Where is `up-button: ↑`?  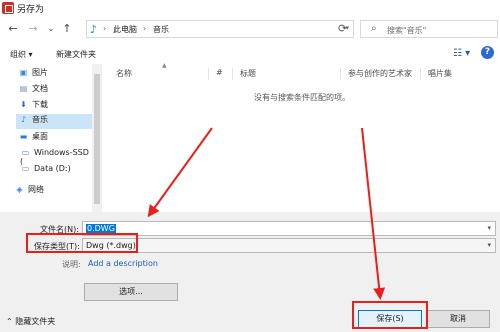
up-button: ↑ is located at coordinates (67, 28).